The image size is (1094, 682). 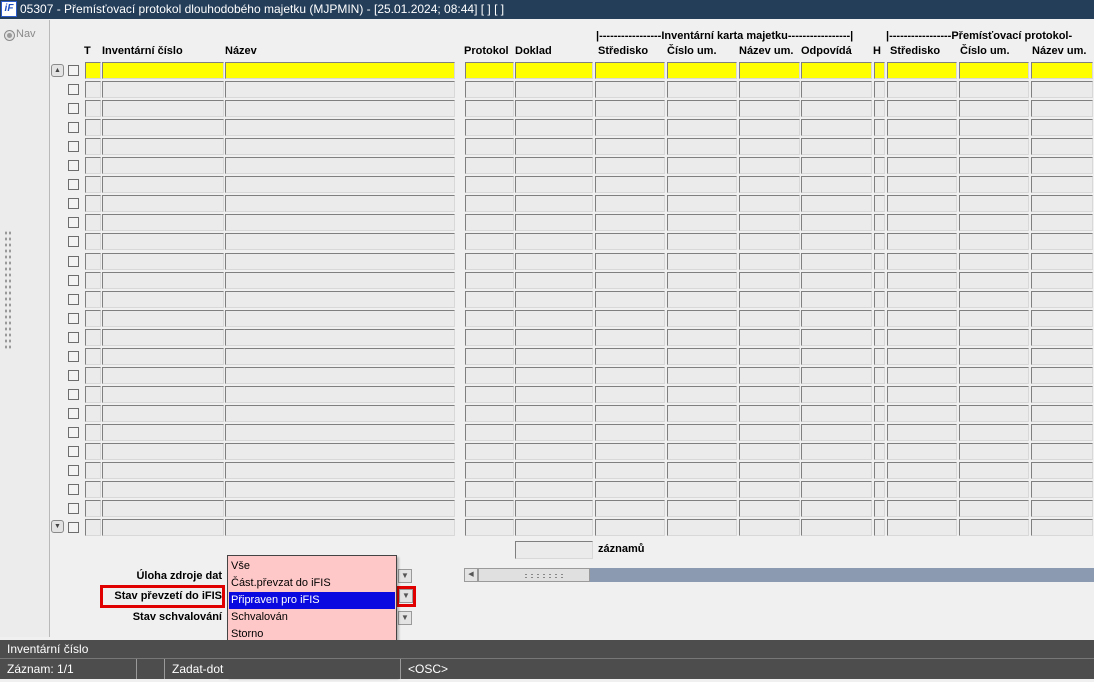 What do you see at coordinates (312, 600) in the screenshot?
I see `dropdown-option: Připraven pro iFIS` at bounding box center [312, 600].